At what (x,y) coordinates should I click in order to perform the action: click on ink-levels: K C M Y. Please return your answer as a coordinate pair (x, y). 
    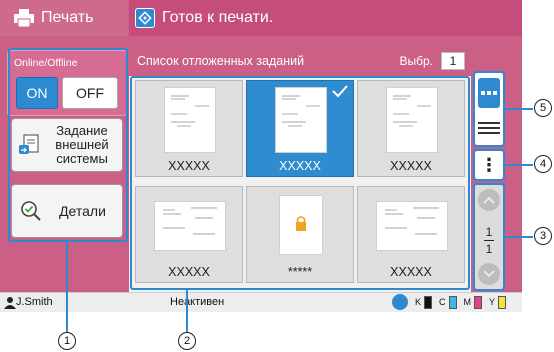
    Looking at the image, I should click on (449, 302).